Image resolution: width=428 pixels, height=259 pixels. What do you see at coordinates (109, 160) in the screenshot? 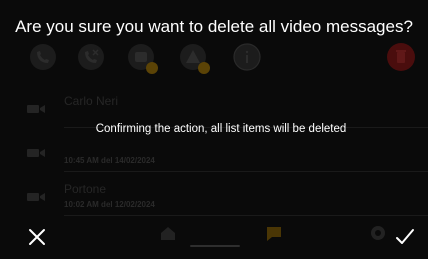
I see `list-item-meta: 10:45 AM del 14/02/2024` at bounding box center [109, 160].